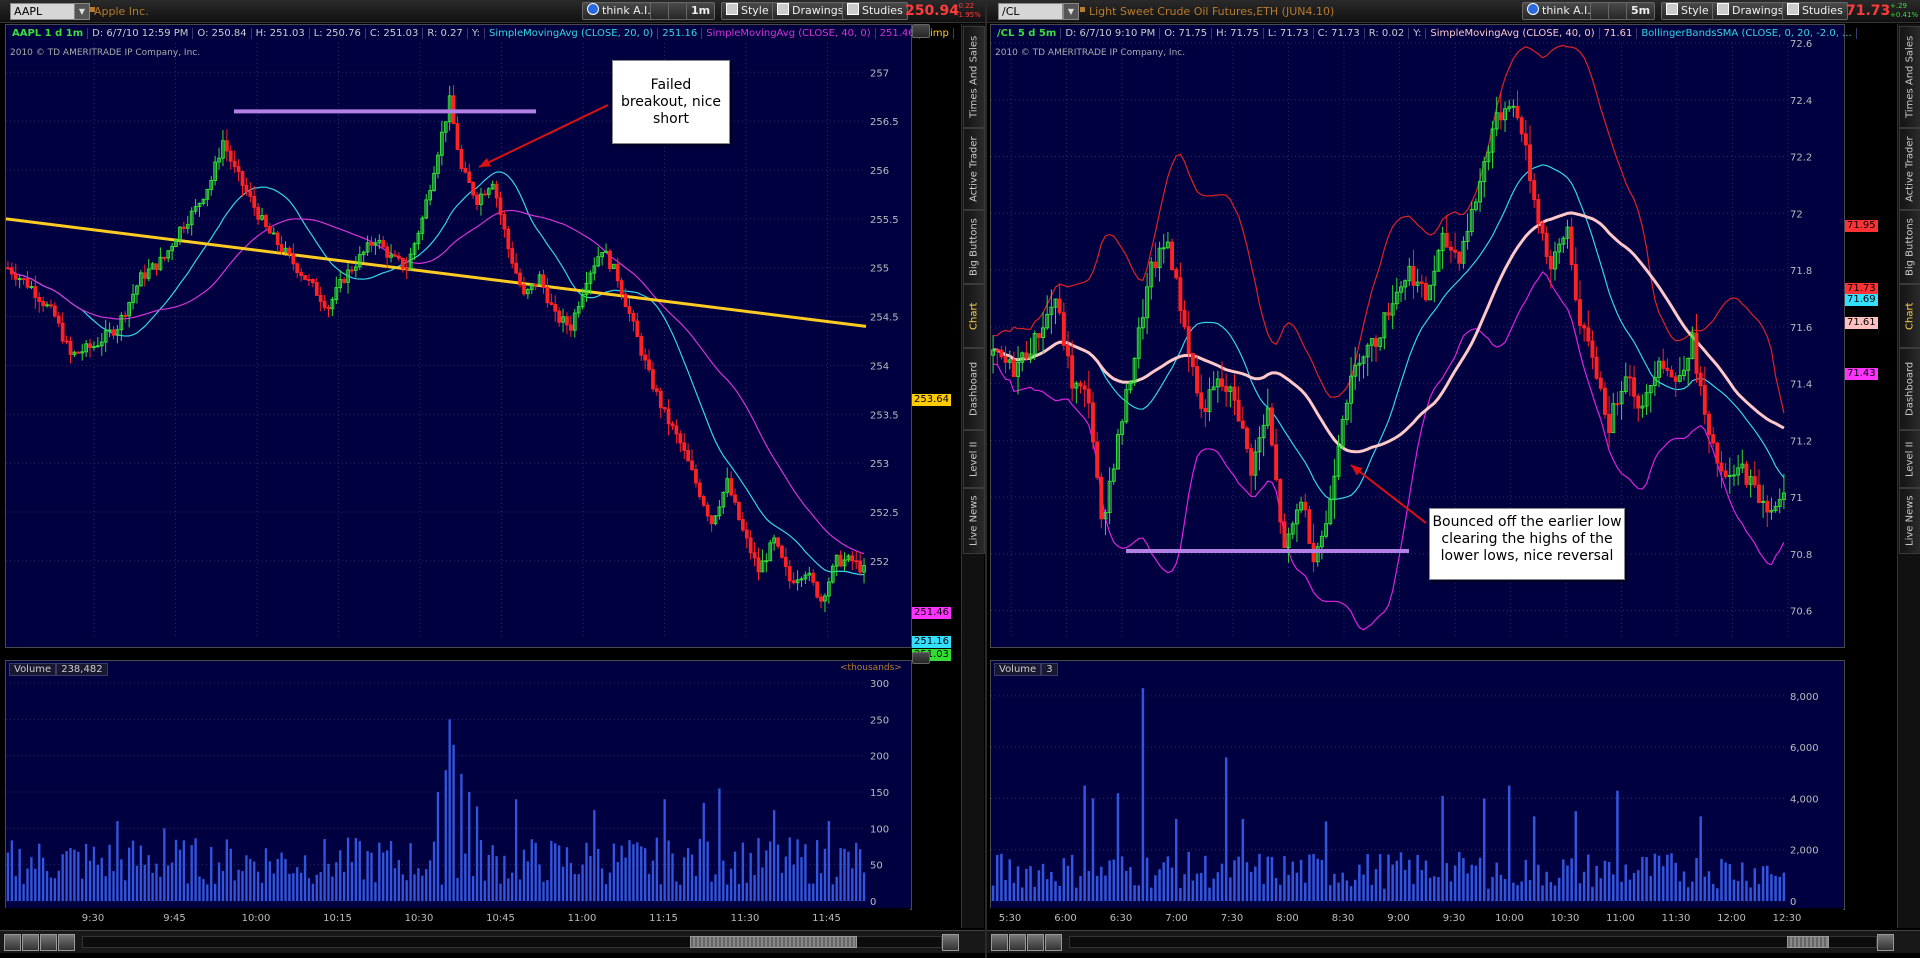 The width and height of the screenshot is (1920, 958). What do you see at coordinates (1641, 11) in the screenshot?
I see `timeframe-button: 5m` at bounding box center [1641, 11].